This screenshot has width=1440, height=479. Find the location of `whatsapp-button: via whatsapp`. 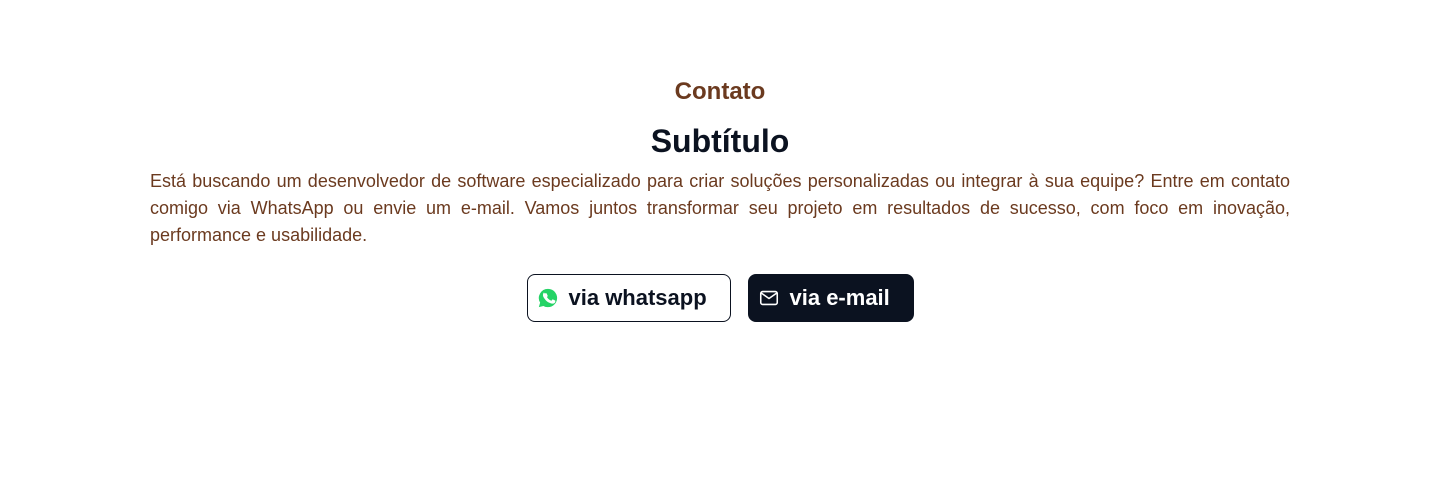

whatsapp-button: via whatsapp is located at coordinates (628, 298).